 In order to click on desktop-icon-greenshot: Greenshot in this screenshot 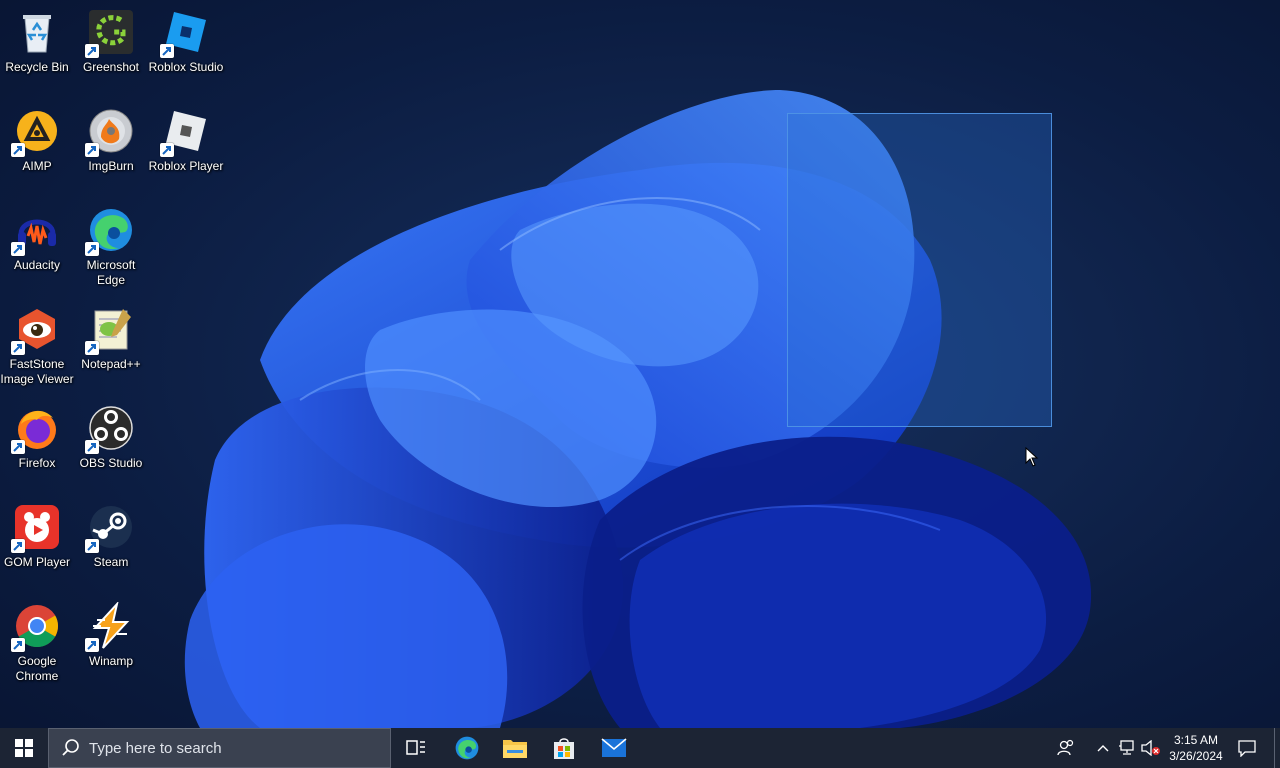, I will do `click(111, 49)`.